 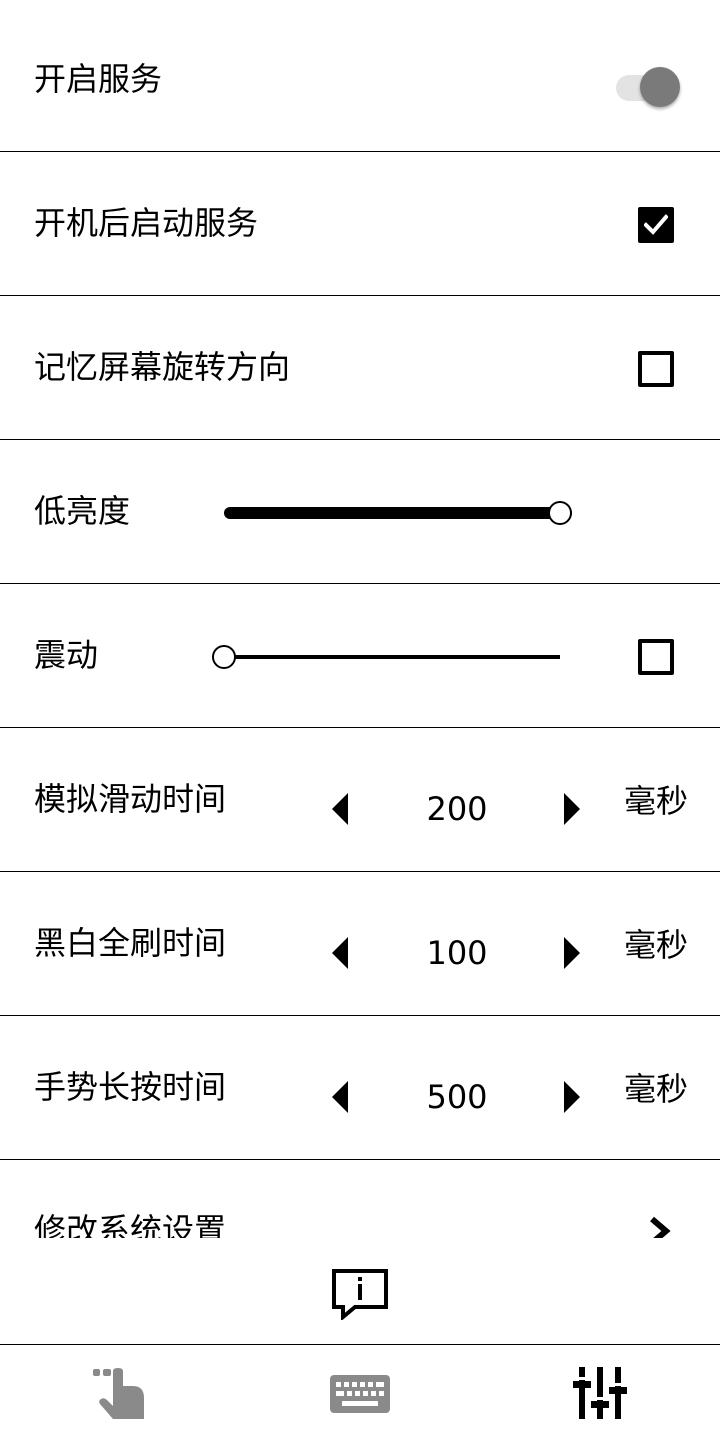 What do you see at coordinates (98, 79) in the screenshot?
I see `service-label: 开启服务` at bounding box center [98, 79].